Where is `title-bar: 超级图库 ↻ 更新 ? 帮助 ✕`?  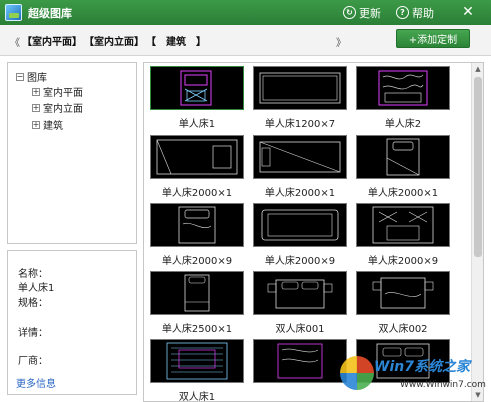
title-bar: 超级图库 ↻ 更新 ? 帮助 ✕ is located at coordinates (245, 12).